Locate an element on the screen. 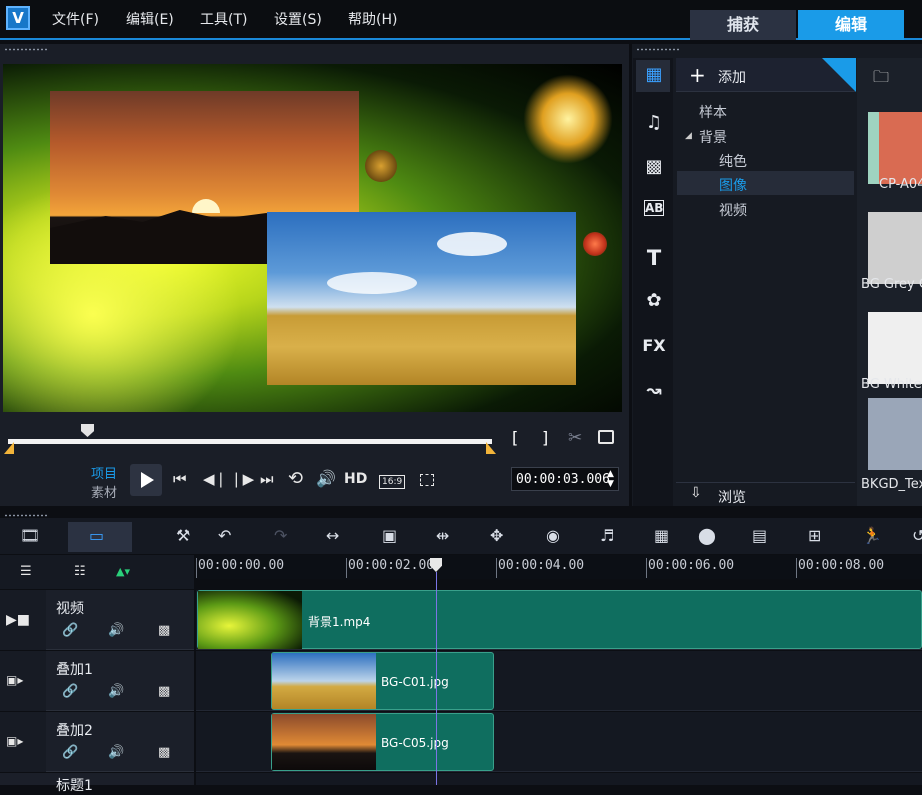  menu-edit: 编辑(E) is located at coordinates (150, 19).